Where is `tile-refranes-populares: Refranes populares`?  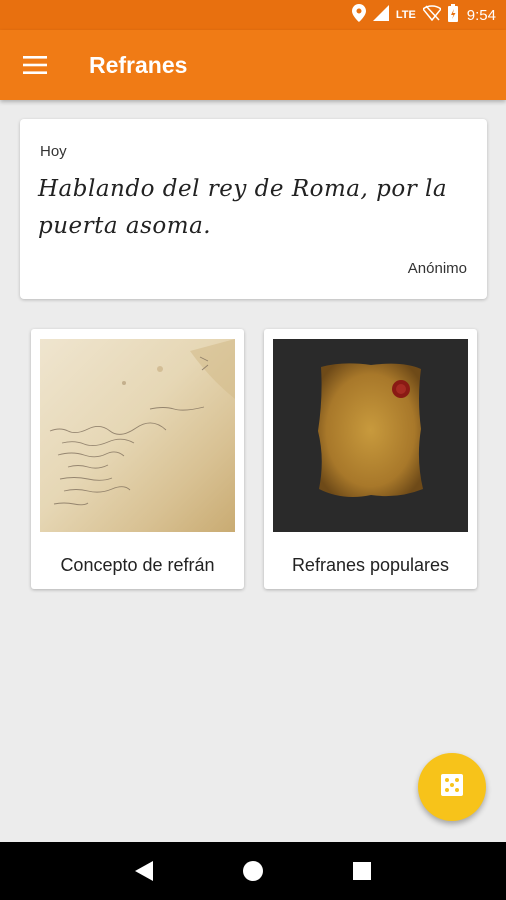
tile-refranes-populares: Refranes populares is located at coordinates (370, 459).